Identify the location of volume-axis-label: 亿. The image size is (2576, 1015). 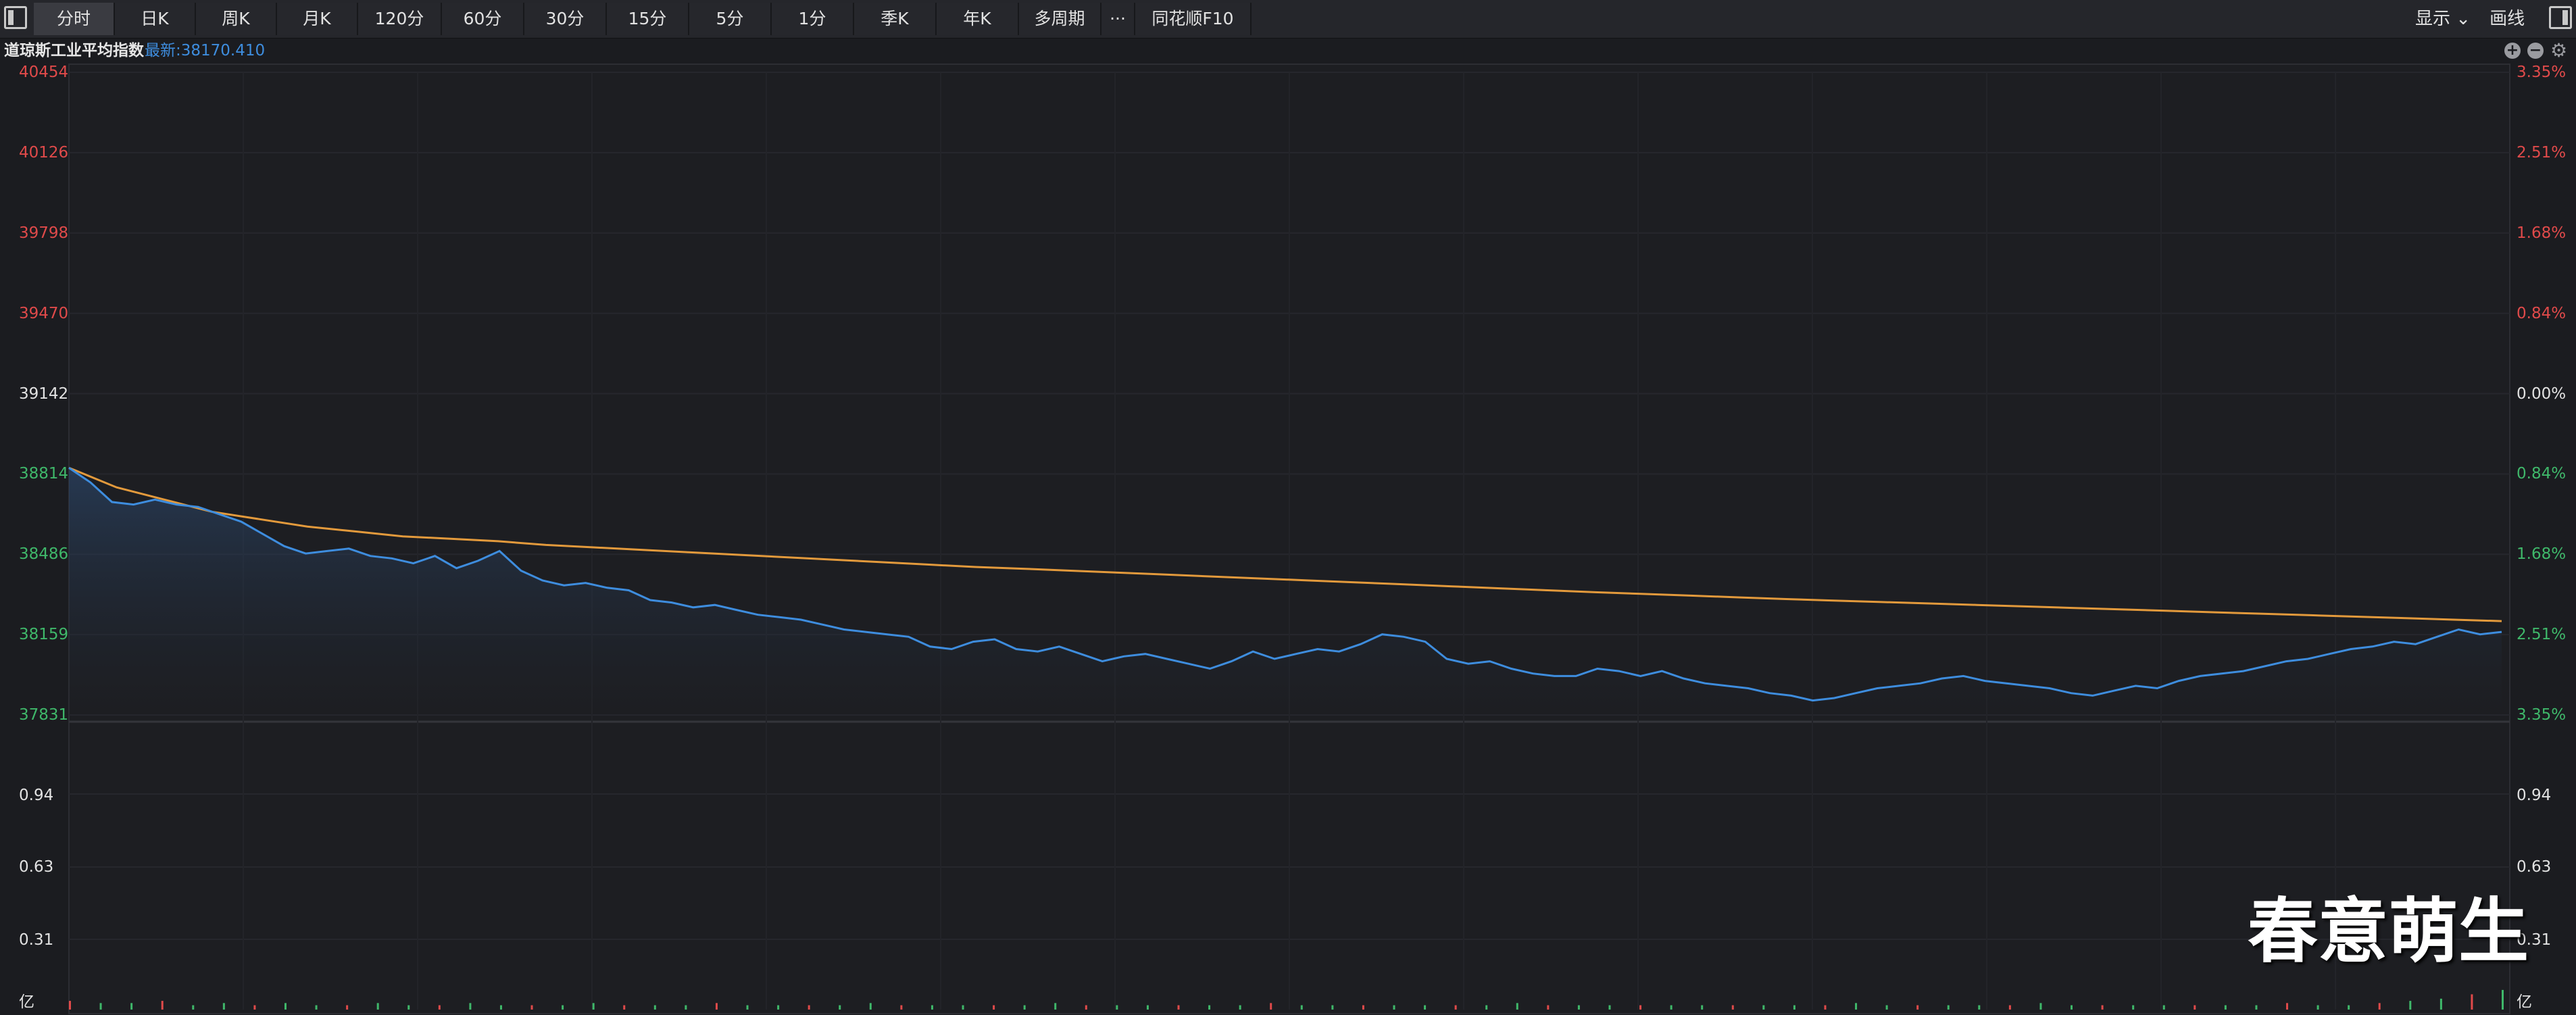
(27, 1002).